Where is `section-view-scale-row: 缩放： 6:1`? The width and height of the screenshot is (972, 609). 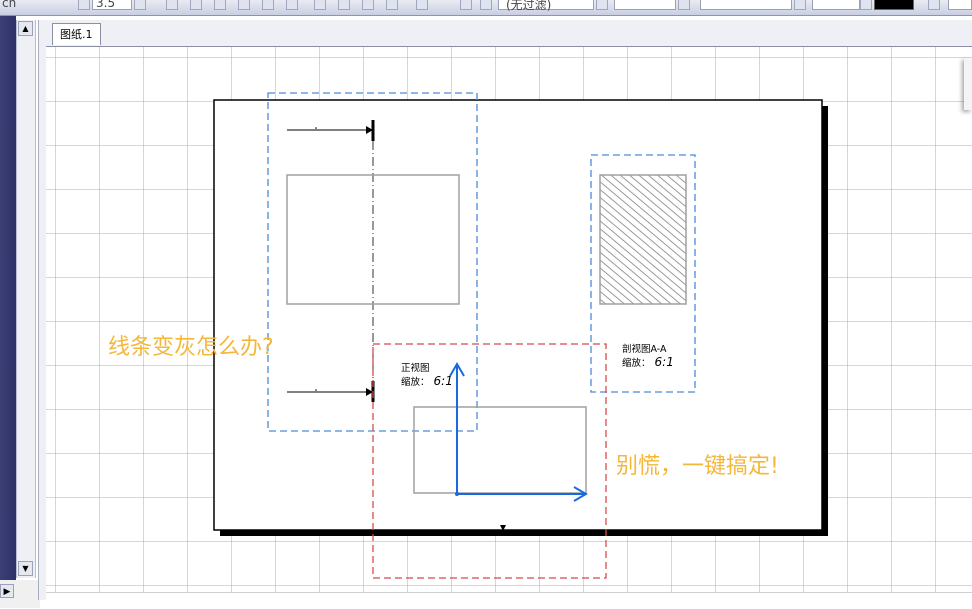
section-view-scale-row: 缩放： 6:1 is located at coordinates (648, 363).